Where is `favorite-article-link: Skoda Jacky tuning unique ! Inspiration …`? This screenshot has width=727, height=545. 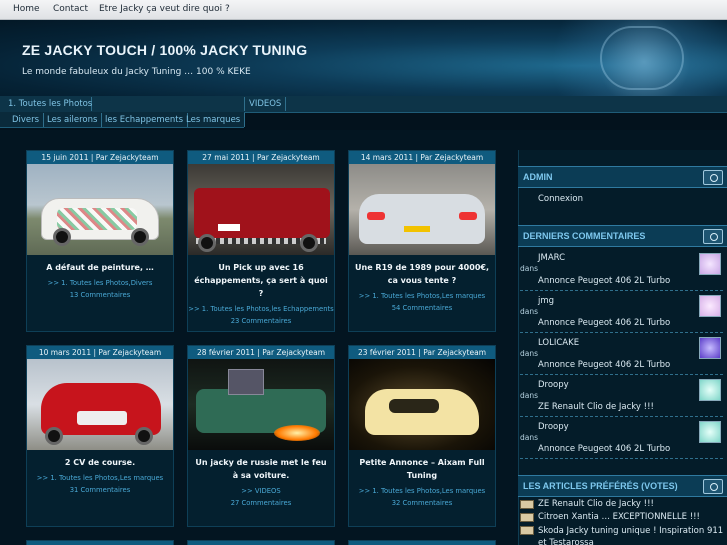
favorite-article-link: Skoda Jacky tuning unique ! Inspiration … is located at coordinates (631, 535).